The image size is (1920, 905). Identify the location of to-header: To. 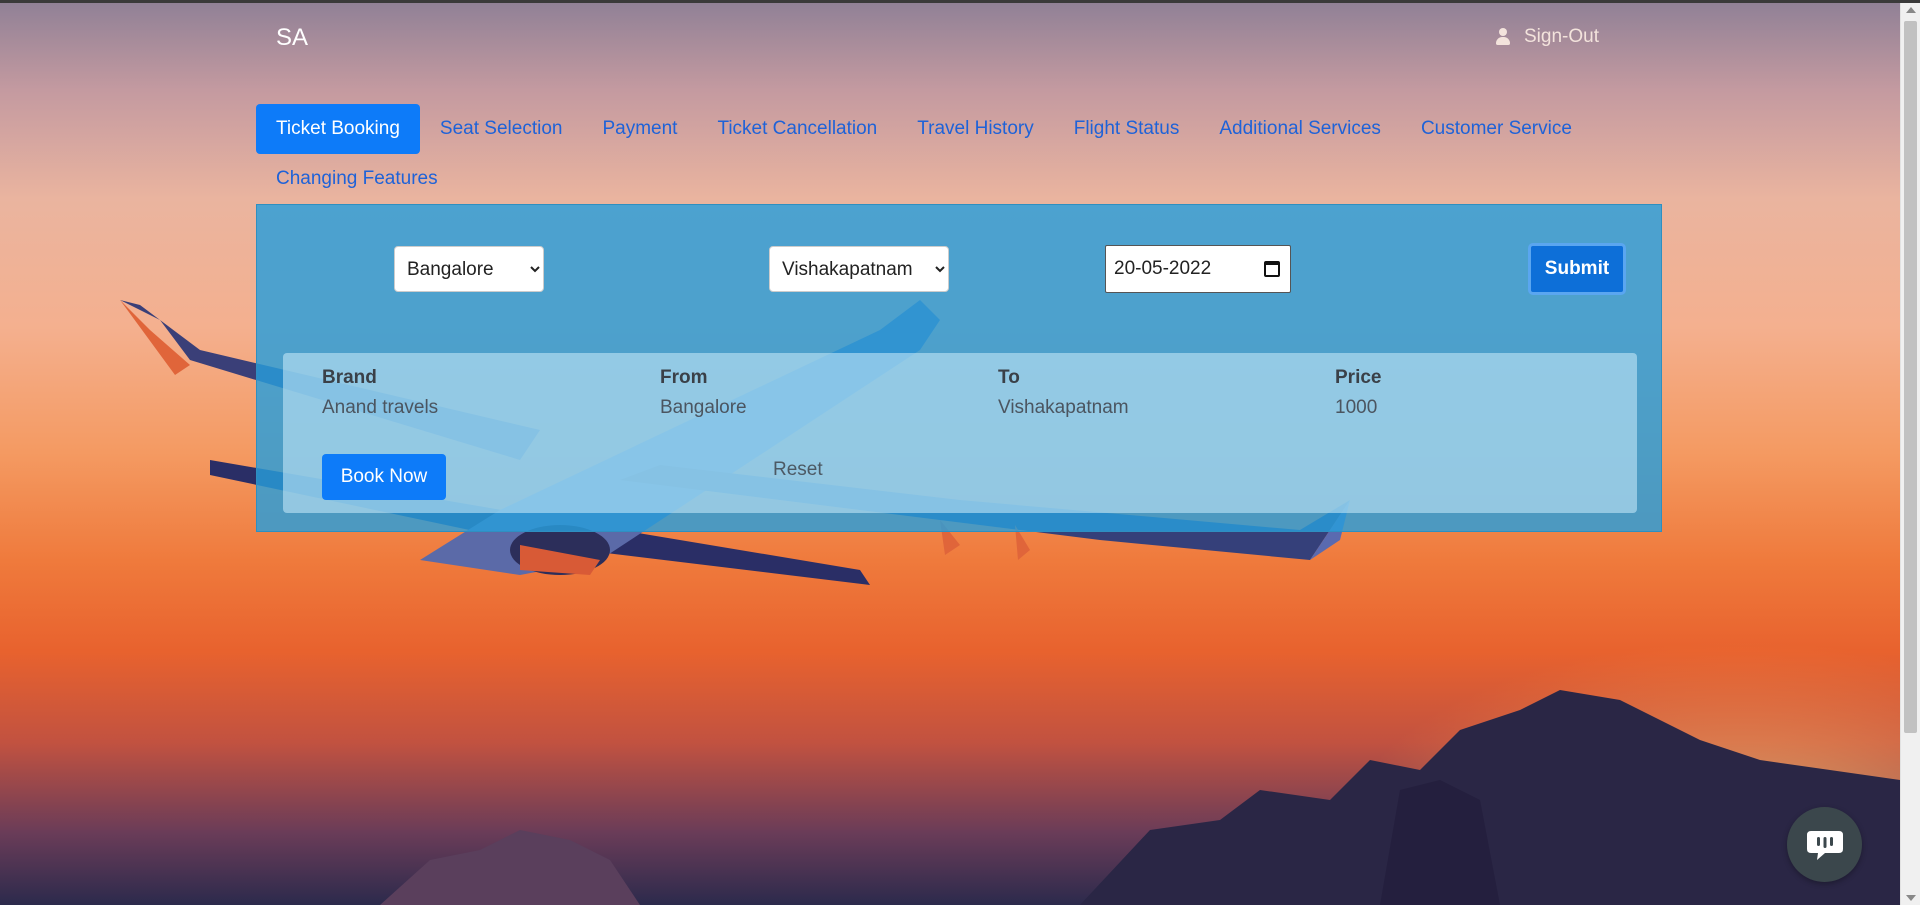
(1009, 377).